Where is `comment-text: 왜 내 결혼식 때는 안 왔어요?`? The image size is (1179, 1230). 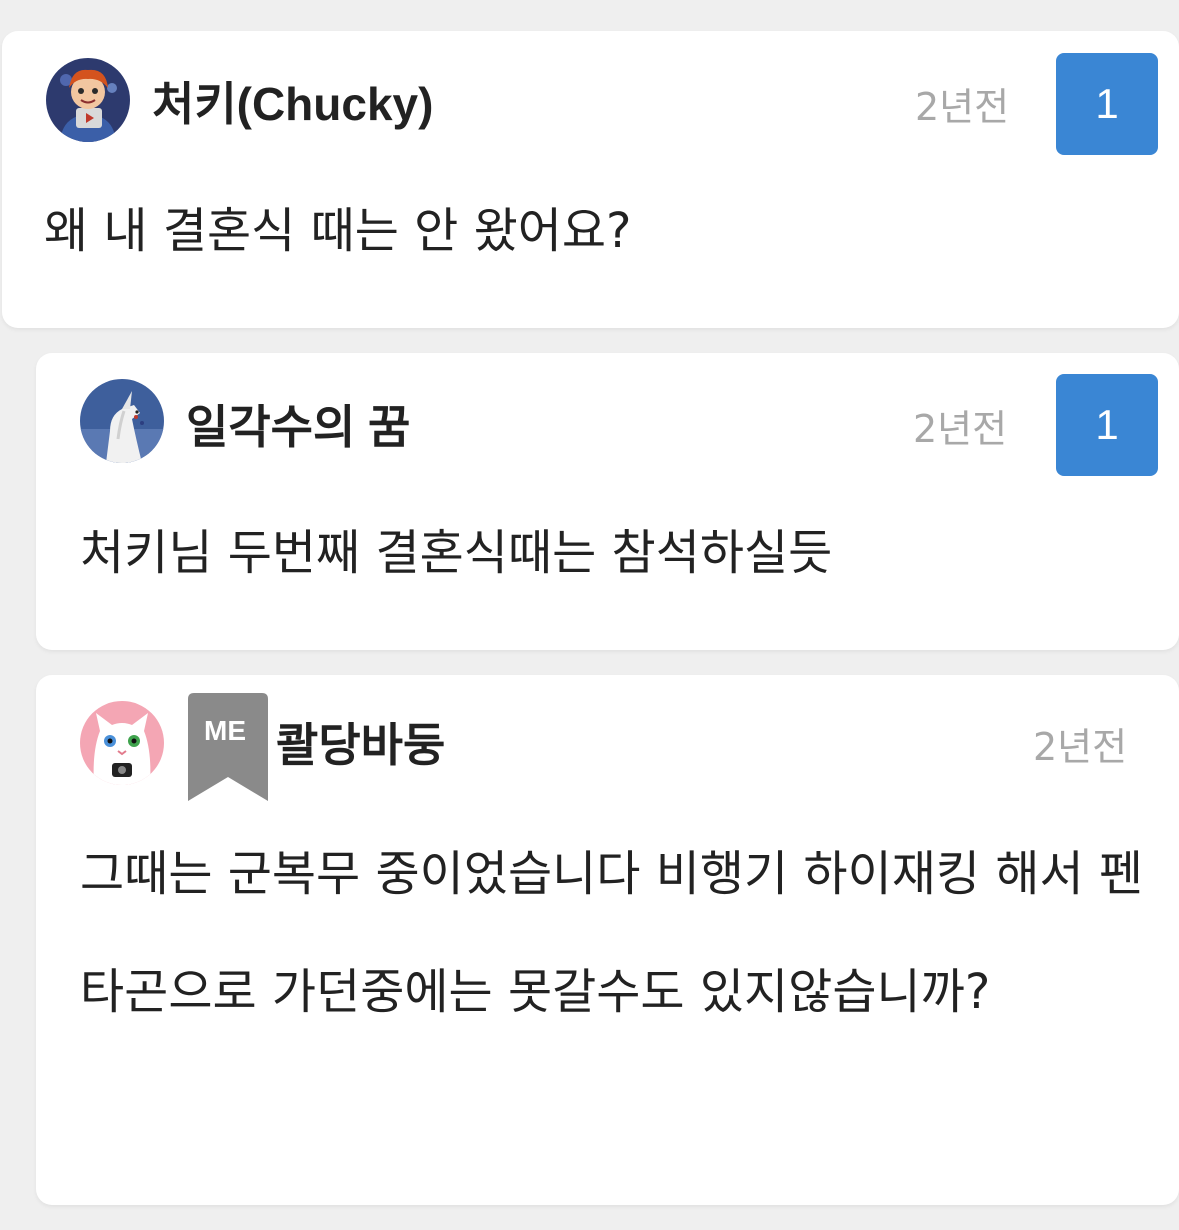
comment-text: 왜 내 결혼식 때는 안 왔어요? is located at coordinates (338, 231).